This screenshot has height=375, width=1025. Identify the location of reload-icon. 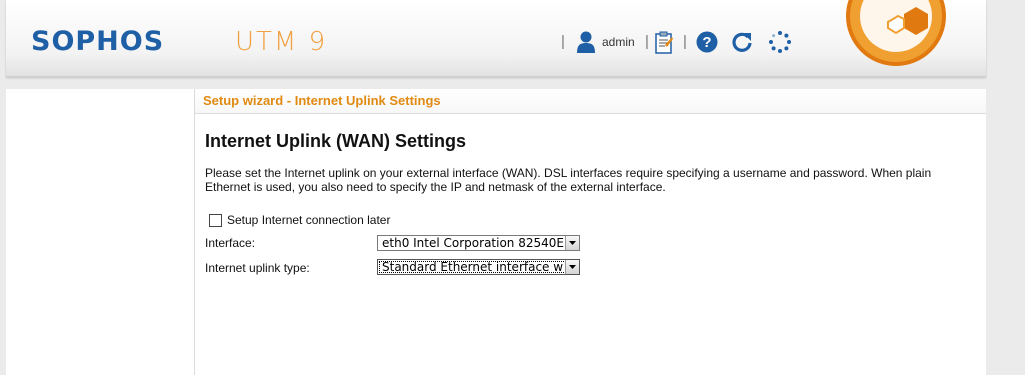
(742, 42).